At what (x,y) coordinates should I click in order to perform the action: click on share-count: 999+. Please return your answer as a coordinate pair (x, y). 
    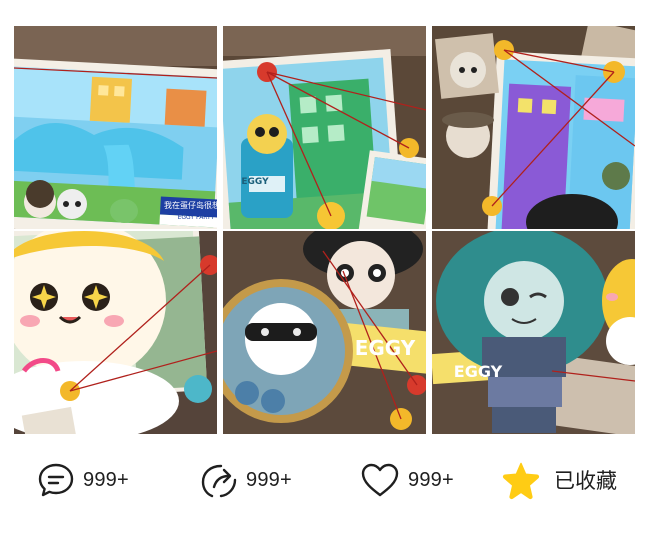
    Looking at the image, I should click on (269, 479).